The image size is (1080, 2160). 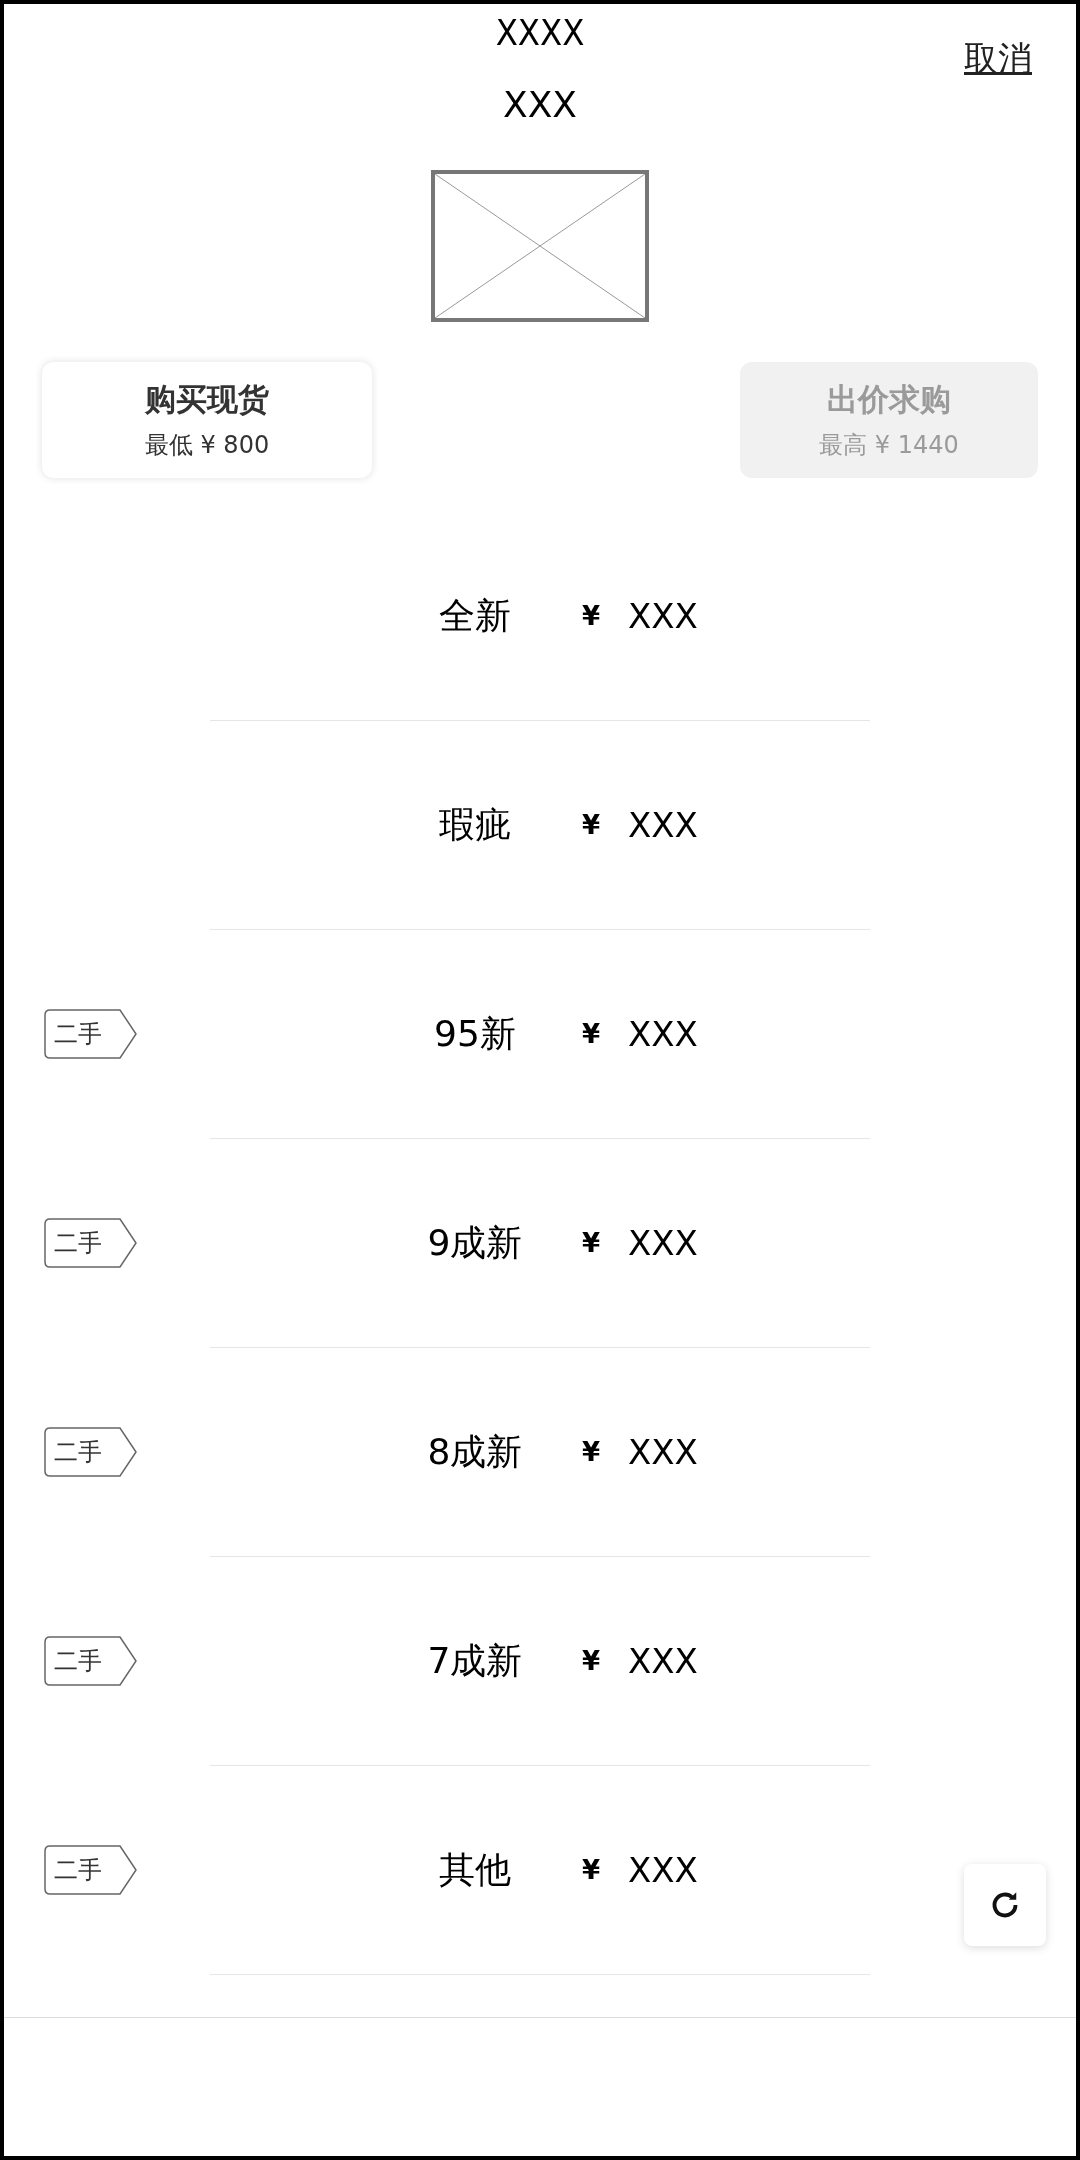 What do you see at coordinates (475, 615) in the screenshot?
I see `condition-name: 全新` at bounding box center [475, 615].